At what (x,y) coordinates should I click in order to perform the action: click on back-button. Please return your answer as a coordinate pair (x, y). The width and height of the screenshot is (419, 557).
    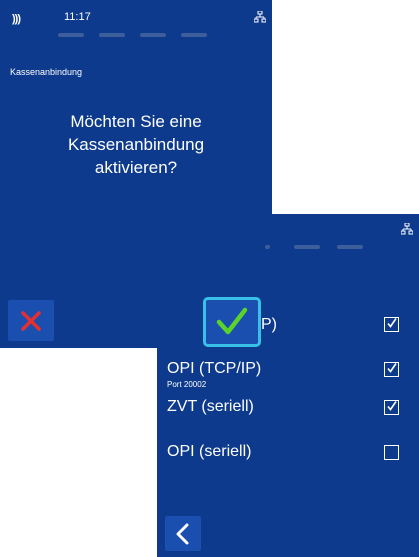
    Looking at the image, I should click on (183, 533).